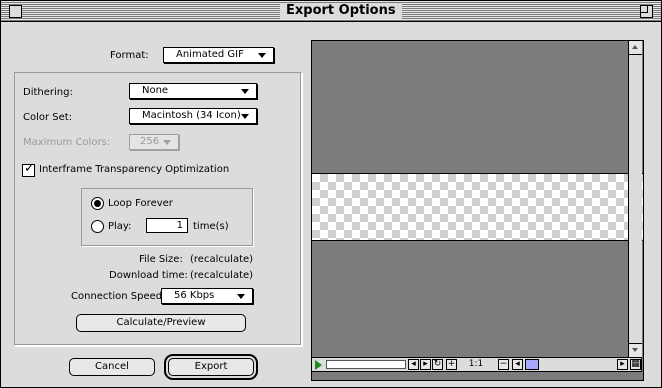 Image resolution: width=662 pixels, height=388 pixels. What do you see at coordinates (366, 364) in the screenshot?
I see `frame-slider` at bounding box center [366, 364].